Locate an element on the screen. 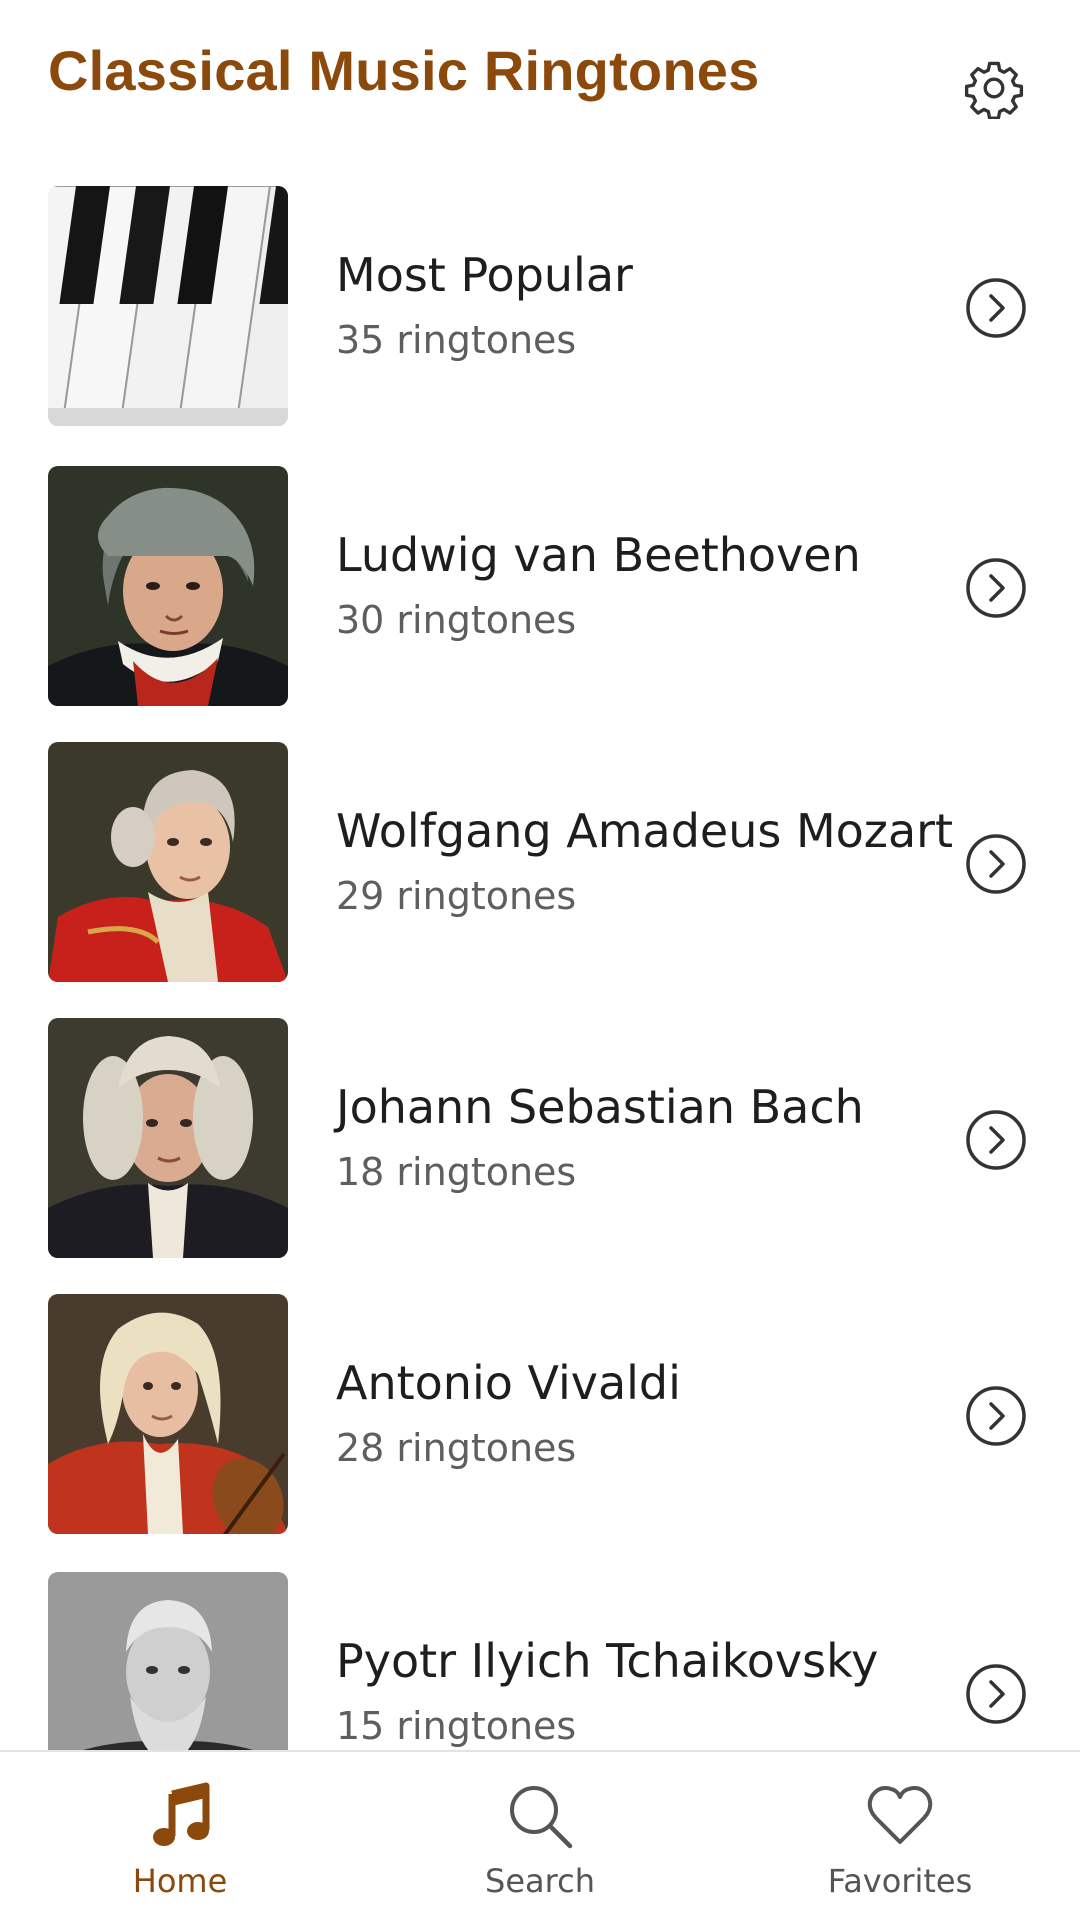 This screenshot has height=1920, width=1080. bottom-navigation: Home Search Favorites is located at coordinates (540, 1835).